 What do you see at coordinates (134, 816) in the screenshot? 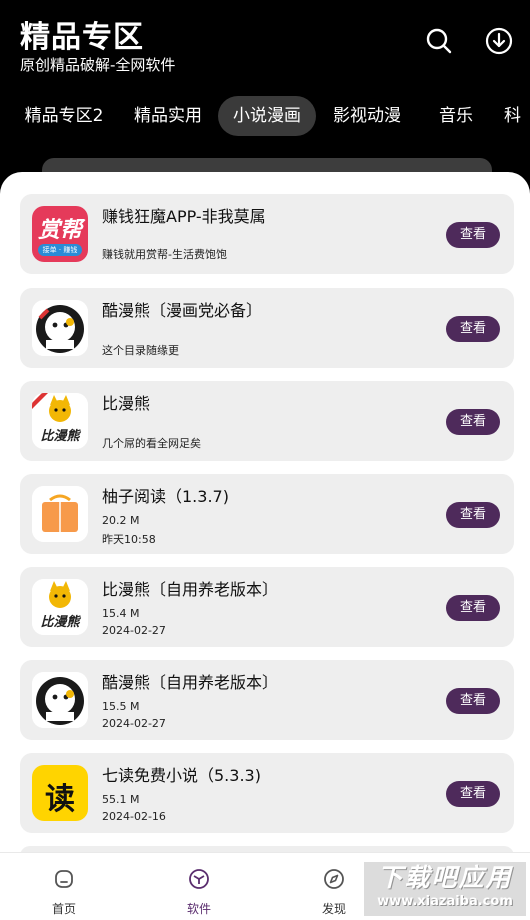
I see `app-date: 2024-02-16` at bounding box center [134, 816].